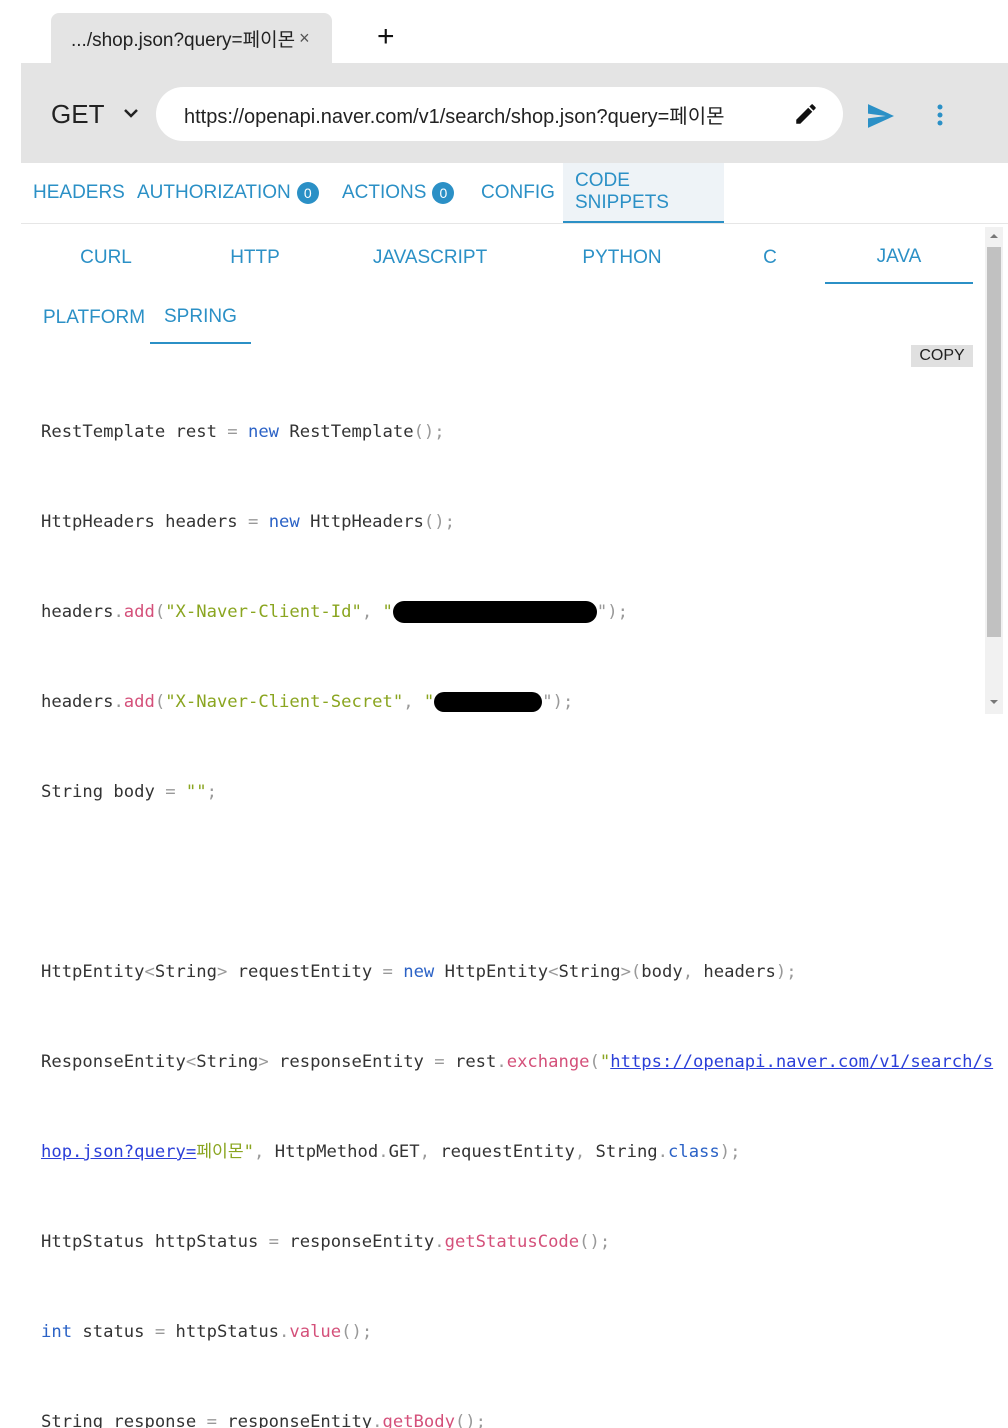 Image resolution: width=1008 pixels, height=1428 pixels. I want to click on tab-config: CONFIG, so click(518, 193).